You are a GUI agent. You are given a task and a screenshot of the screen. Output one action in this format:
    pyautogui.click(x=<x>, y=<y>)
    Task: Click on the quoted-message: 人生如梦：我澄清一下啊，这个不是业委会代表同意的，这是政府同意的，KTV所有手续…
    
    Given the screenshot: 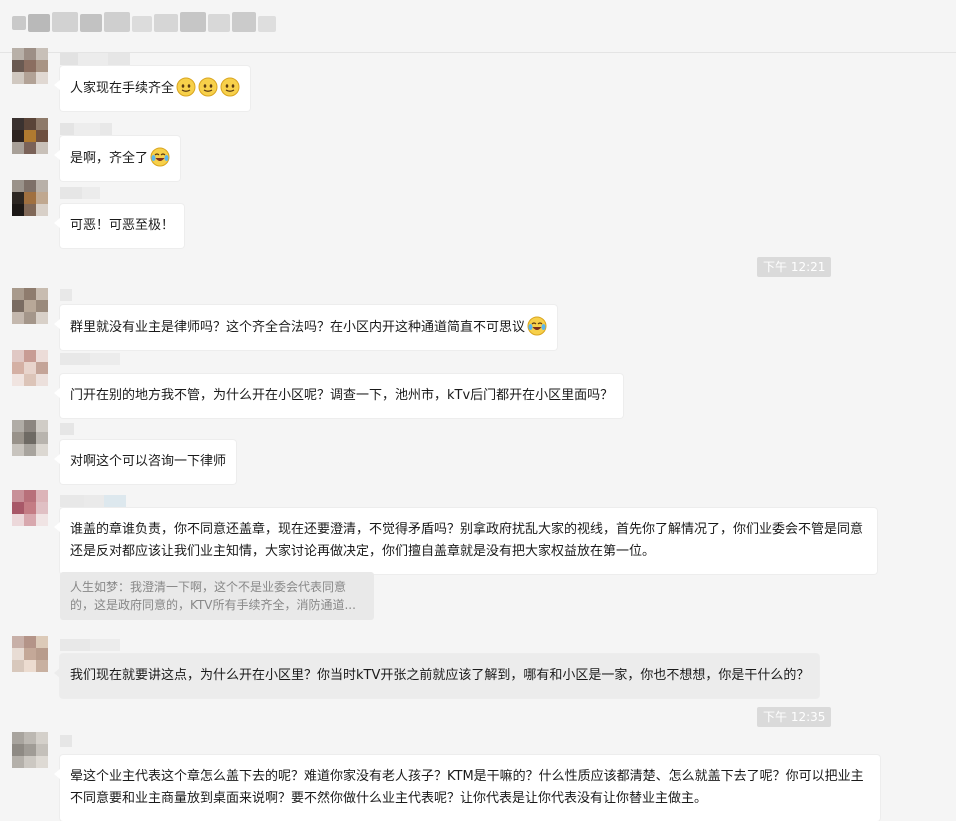 What is the action you would take?
    pyautogui.click(x=217, y=596)
    